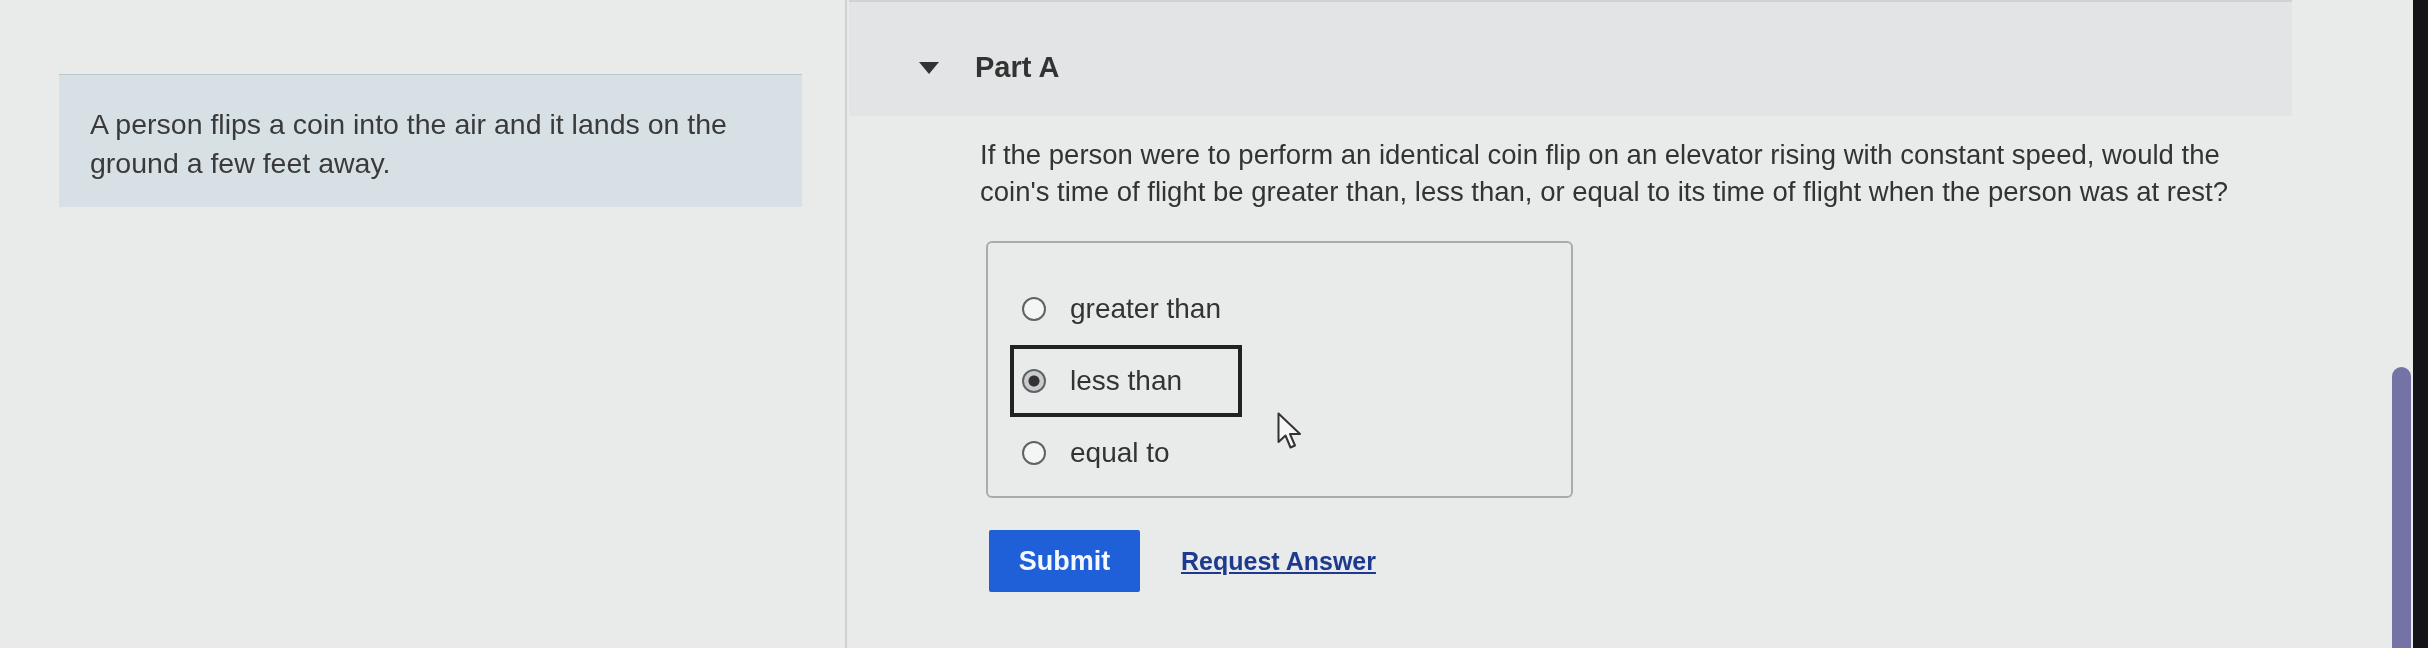 This screenshot has height=648, width=2428. I want to click on answer-option: less than, so click(1126, 381).